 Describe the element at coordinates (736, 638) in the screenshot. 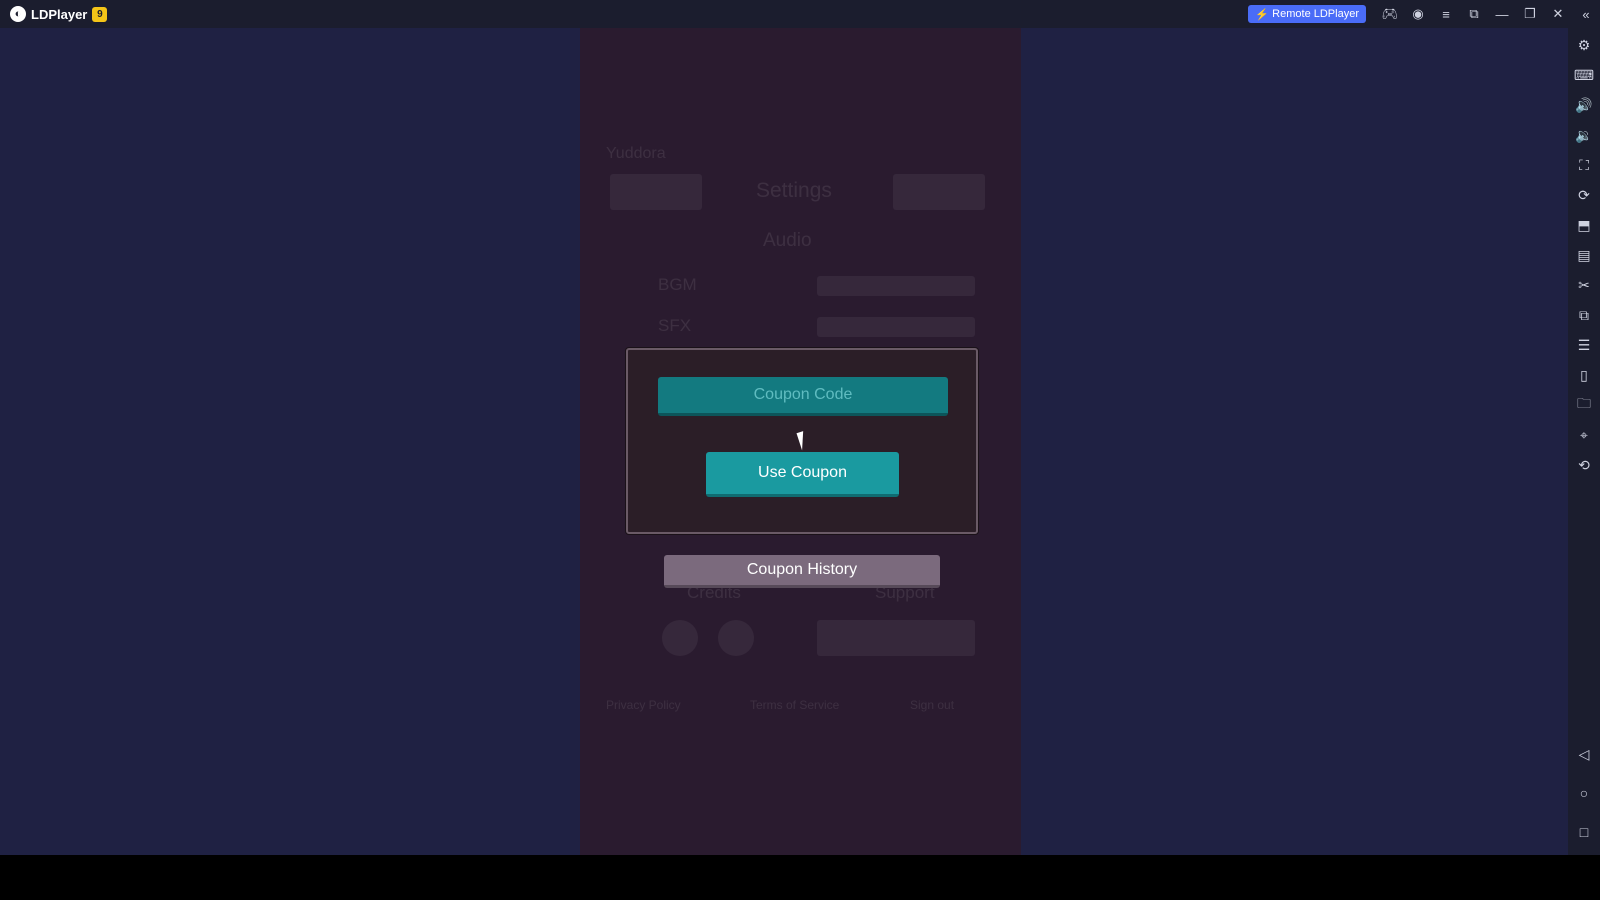

I see `discord-icon` at that location.